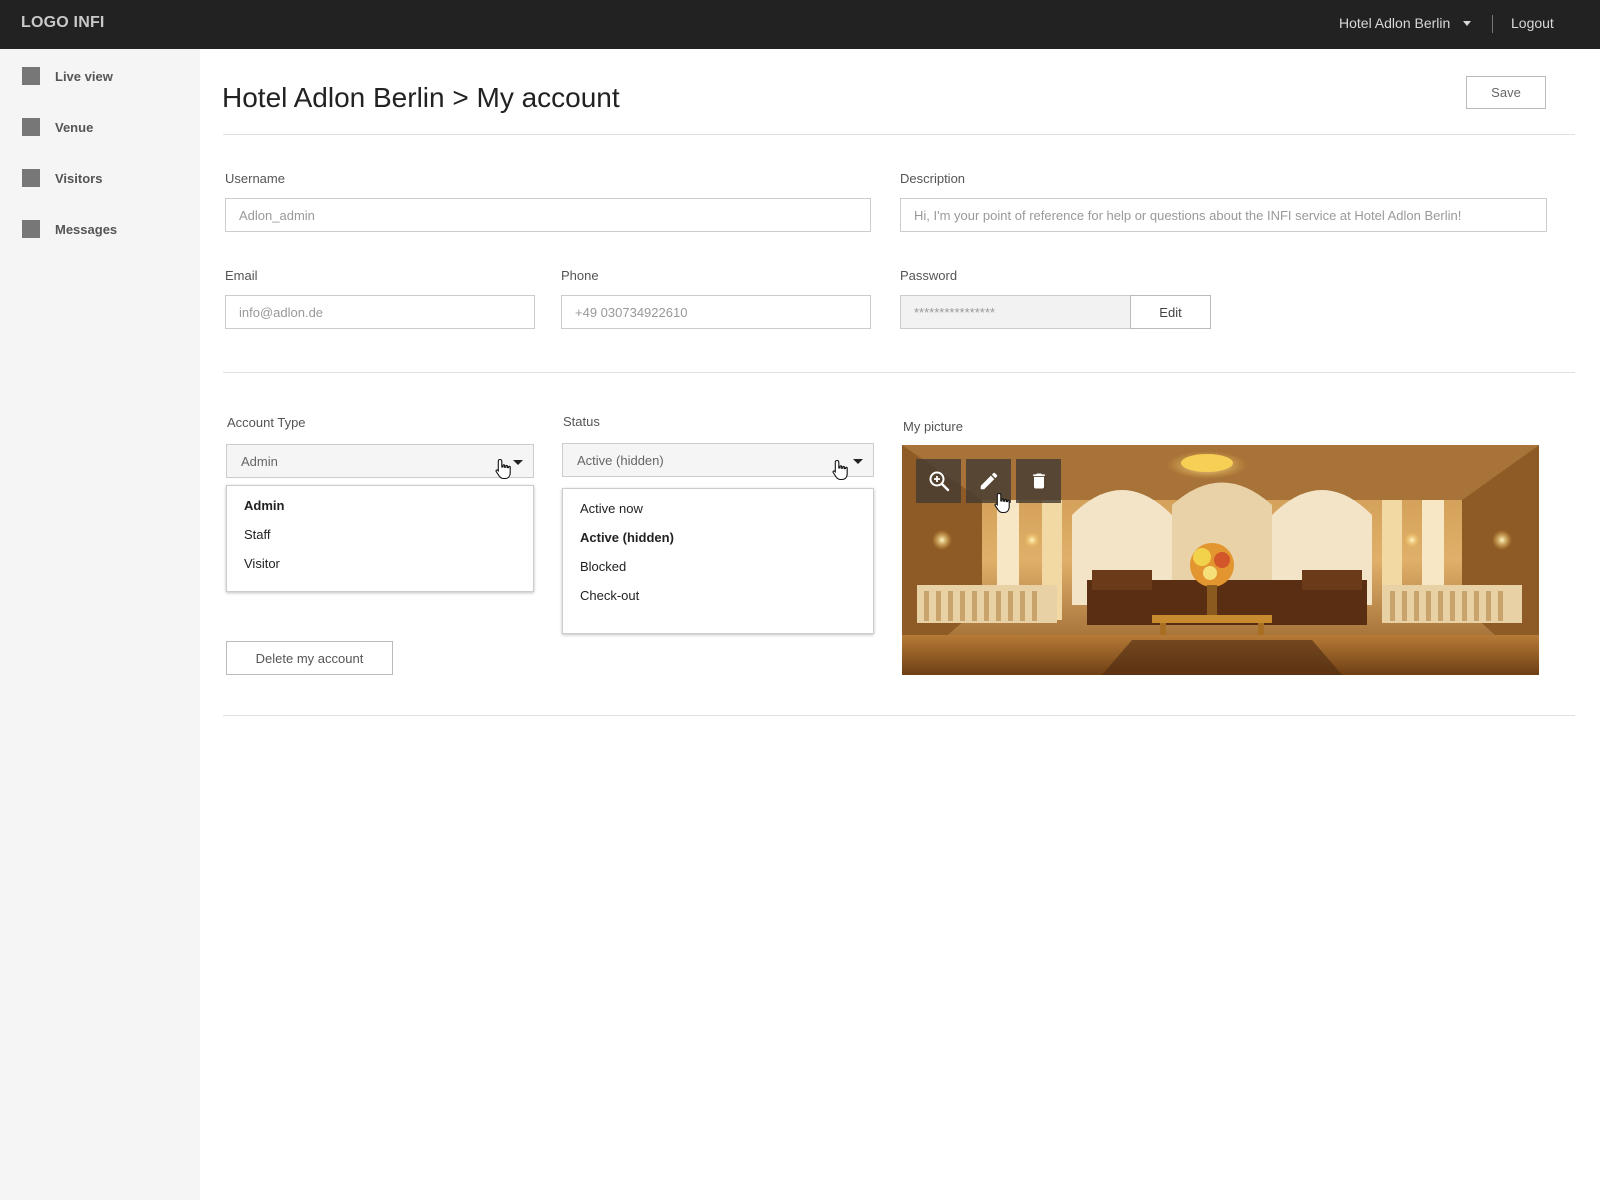 The height and width of the screenshot is (1200, 1600). I want to click on zoom-in-icon, so click(939, 481).